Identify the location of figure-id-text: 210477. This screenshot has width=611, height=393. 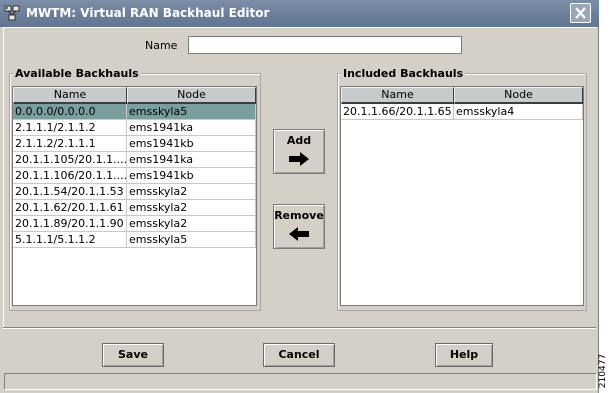
(603, 371).